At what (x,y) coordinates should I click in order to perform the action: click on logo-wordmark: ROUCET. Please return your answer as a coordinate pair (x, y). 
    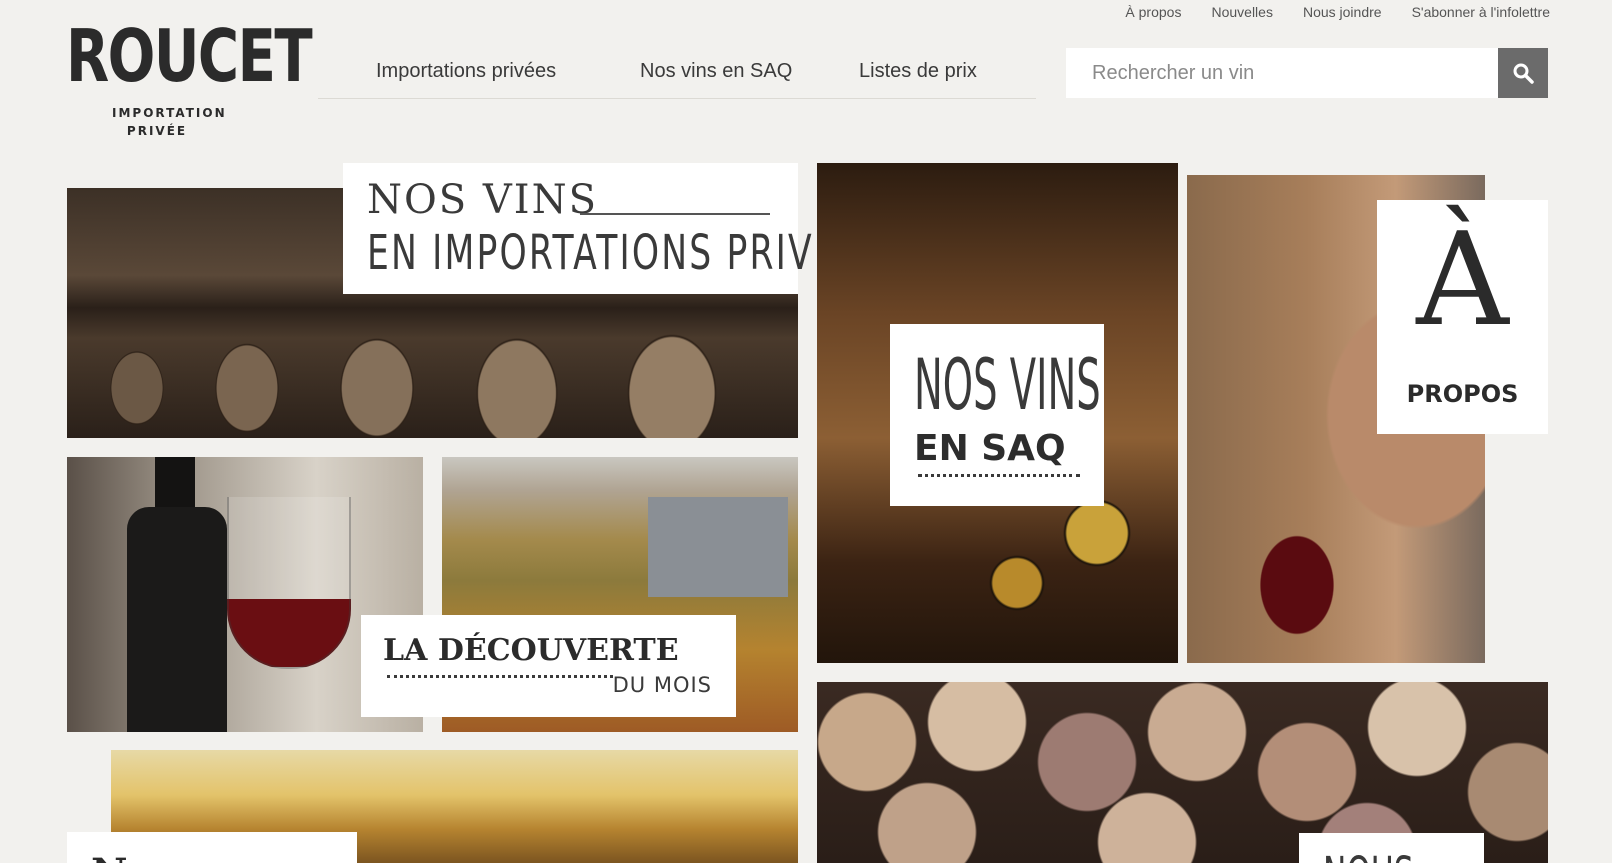
    Looking at the image, I should click on (189, 56).